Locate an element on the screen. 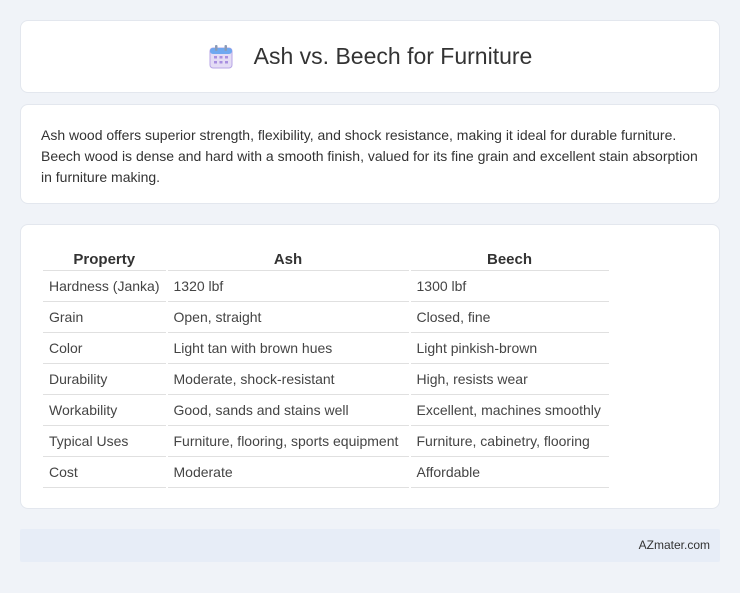 This screenshot has width=740, height=593. column-header-ash: Ash is located at coordinates (288, 259).